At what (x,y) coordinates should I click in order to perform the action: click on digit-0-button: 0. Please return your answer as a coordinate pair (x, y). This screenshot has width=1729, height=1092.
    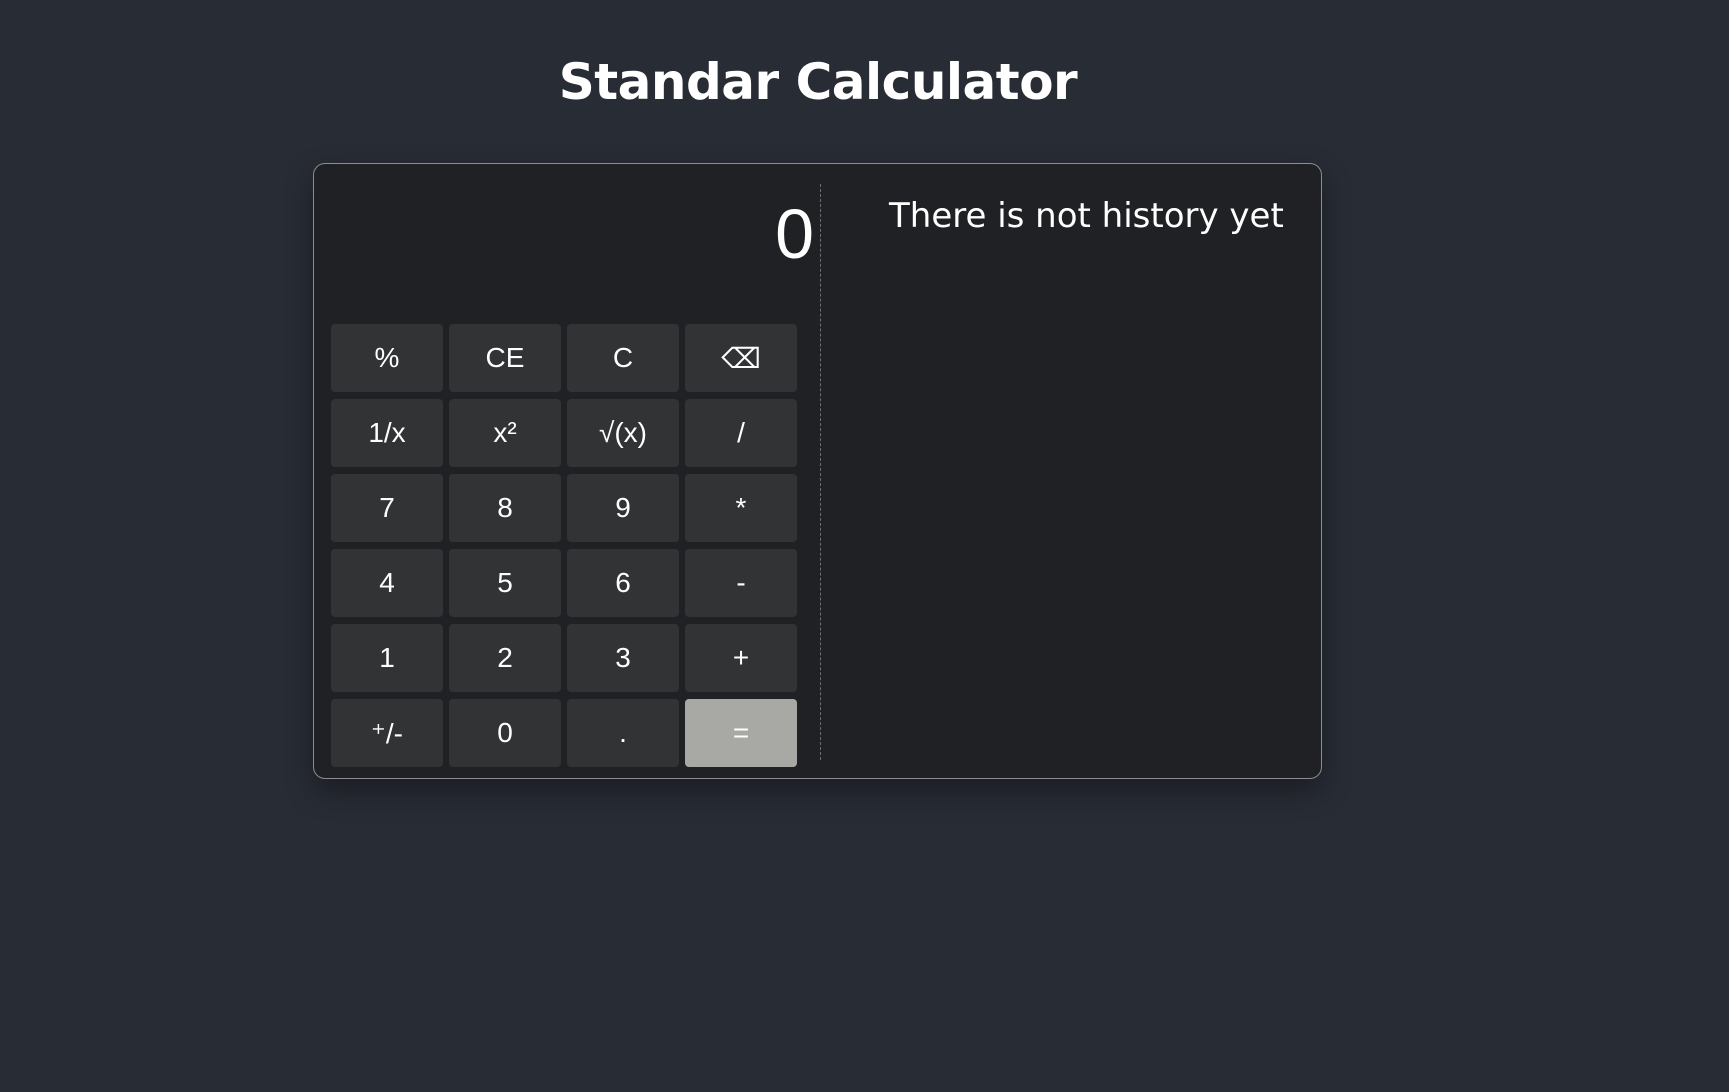
    Looking at the image, I should click on (505, 733).